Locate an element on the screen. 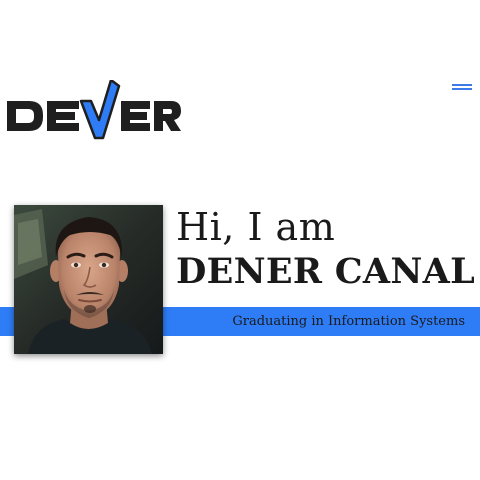 The width and height of the screenshot is (480, 480). hamburger-menu-icon is located at coordinates (462, 85).